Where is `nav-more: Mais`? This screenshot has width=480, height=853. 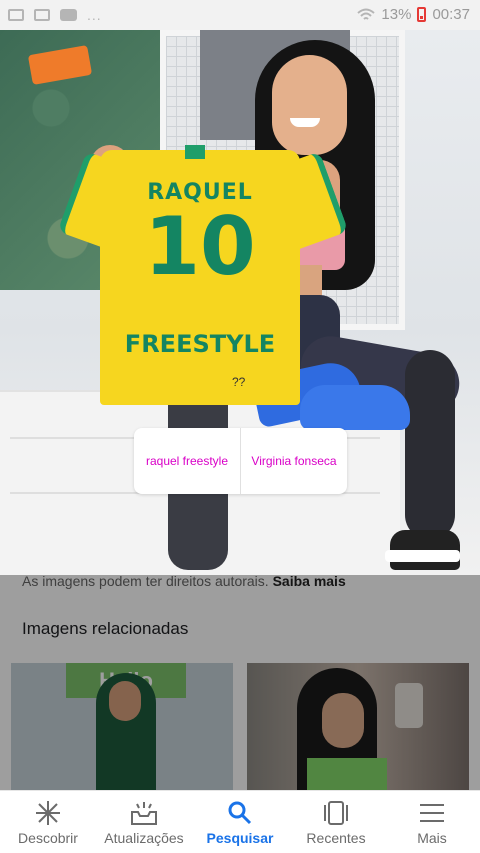 nav-more: Mais is located at coordinates (432, 822).